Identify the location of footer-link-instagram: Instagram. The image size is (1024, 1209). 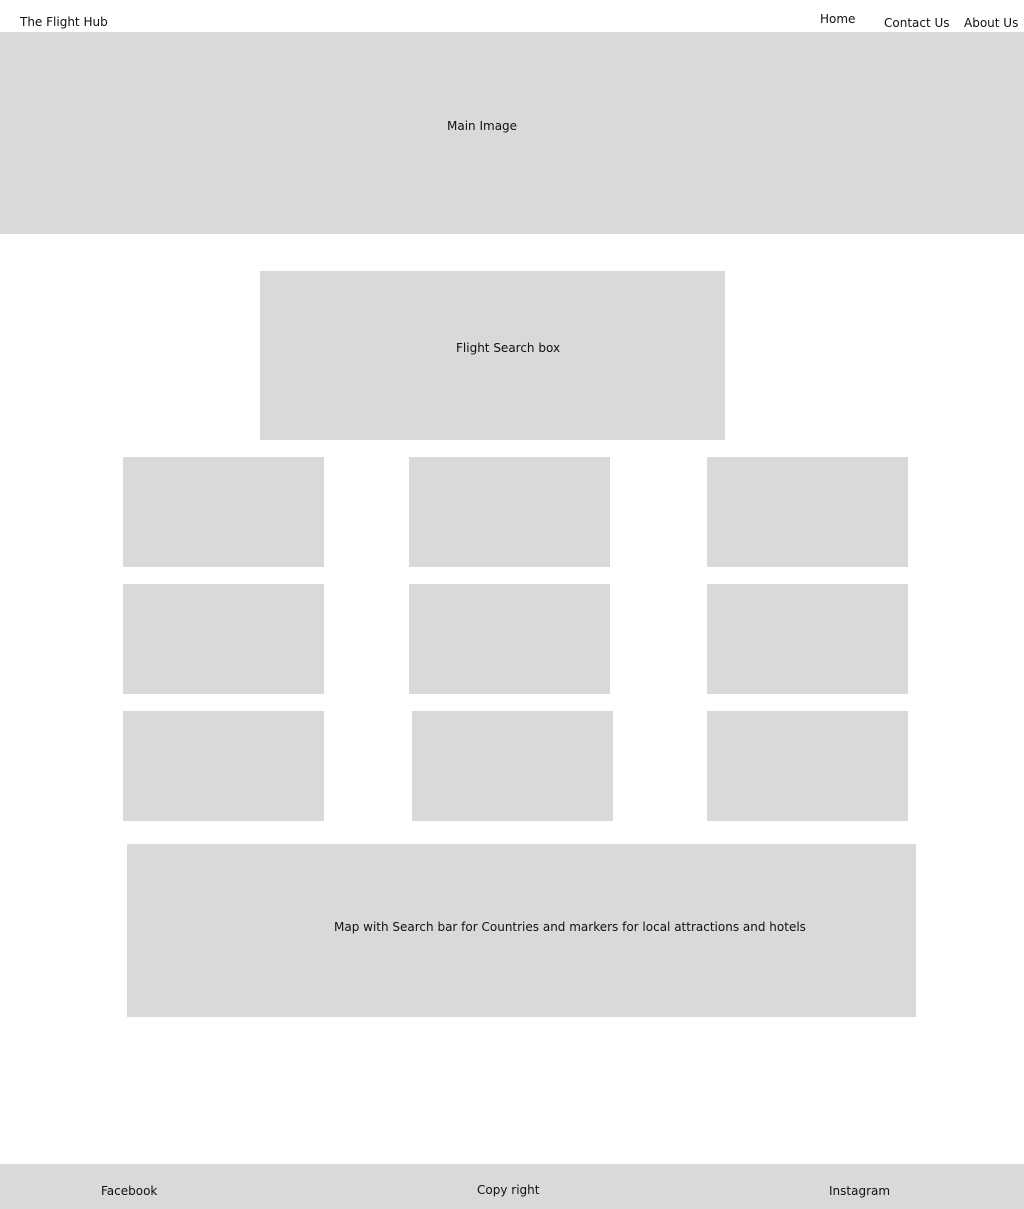
(859, 1191).